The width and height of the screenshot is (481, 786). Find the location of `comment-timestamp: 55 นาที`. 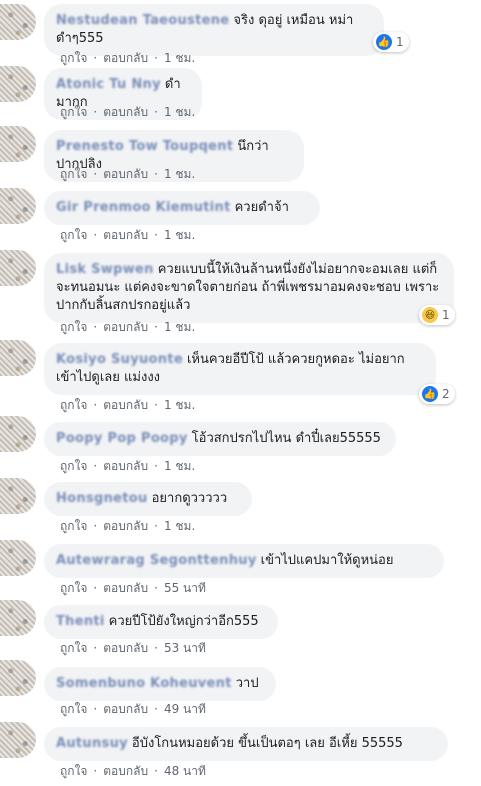

comment-timestamp: 55 นาที is located at coordinates (185, 588).